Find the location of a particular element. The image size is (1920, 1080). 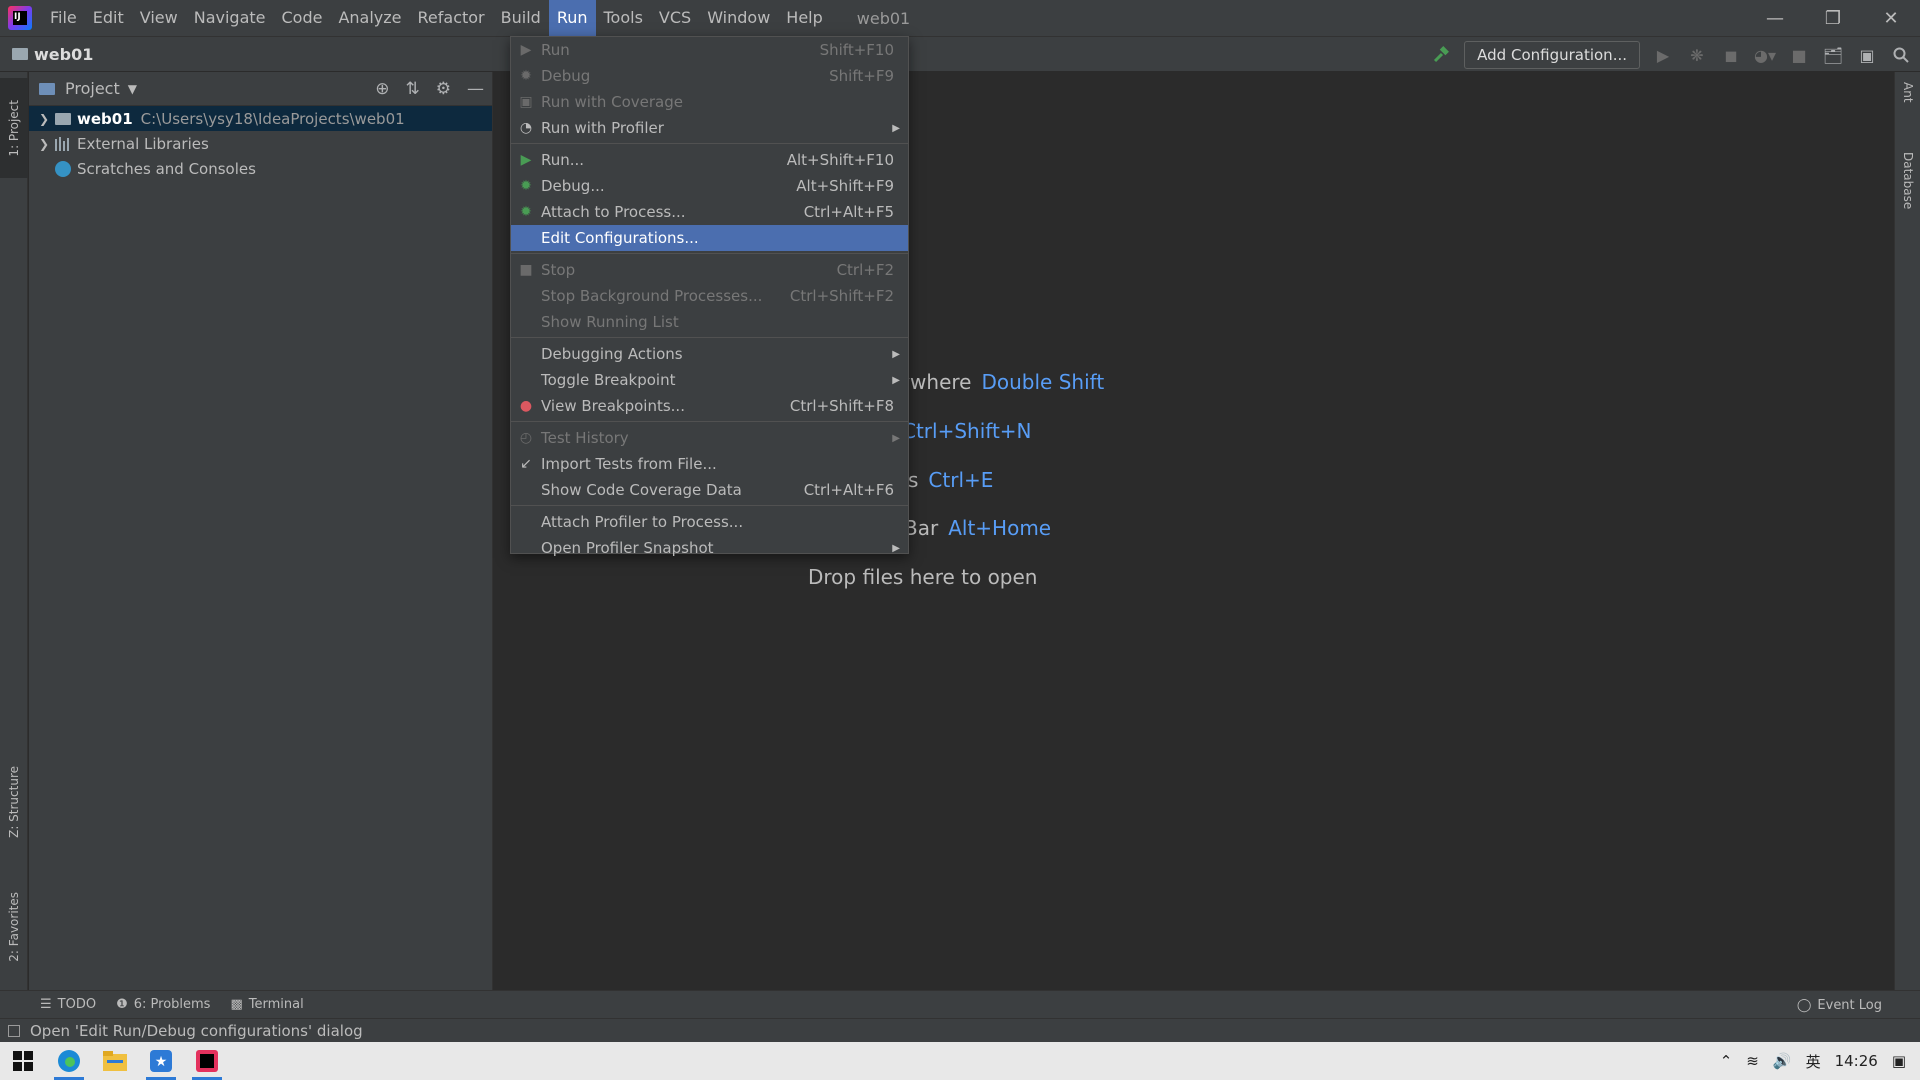

tab-structure: Z: Structure is located at coordinates (14, 802).